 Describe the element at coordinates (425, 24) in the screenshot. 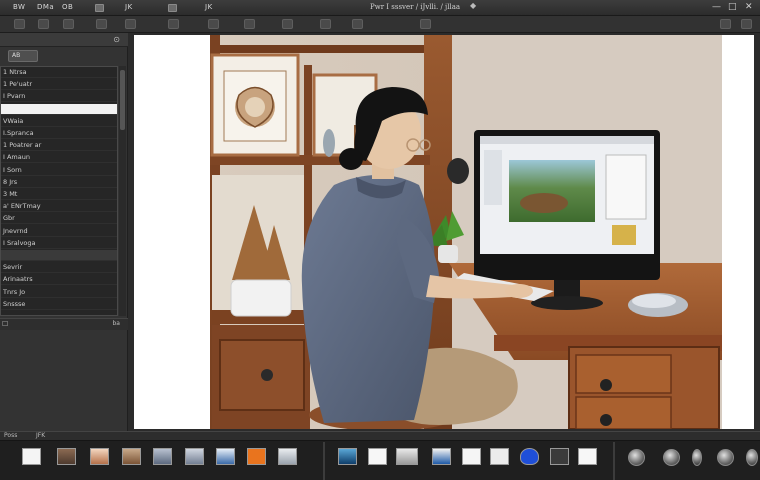

I see `tool-options-icon` at that location.